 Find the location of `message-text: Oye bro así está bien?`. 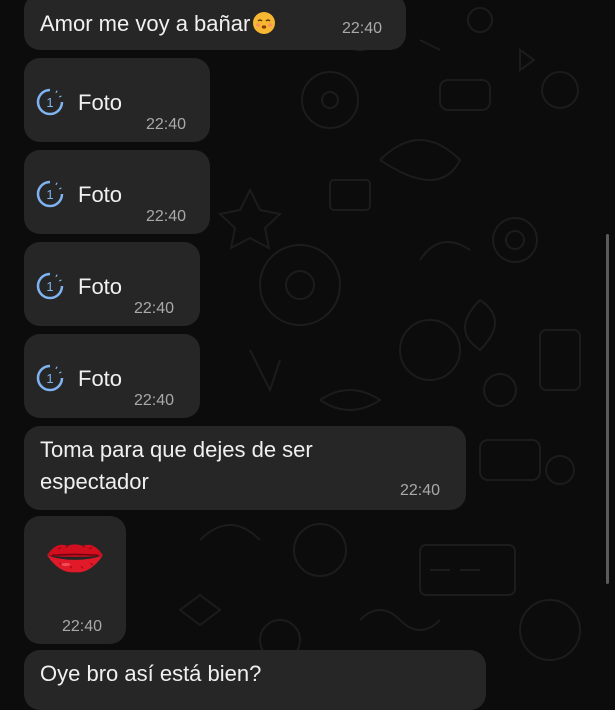

message-text: Oye bro así está bien? is located at coordinates (151, 673).